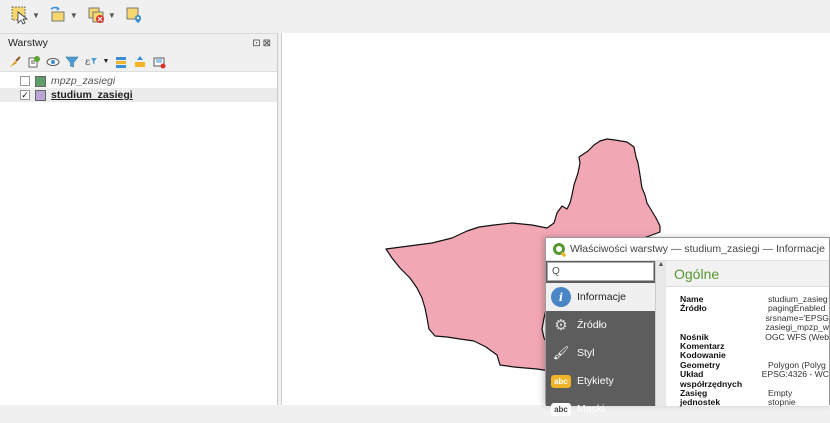 Image resolution: width=830 pixels, height=423 pixels. I want to click on expand-all-icon, so click(121, 62).